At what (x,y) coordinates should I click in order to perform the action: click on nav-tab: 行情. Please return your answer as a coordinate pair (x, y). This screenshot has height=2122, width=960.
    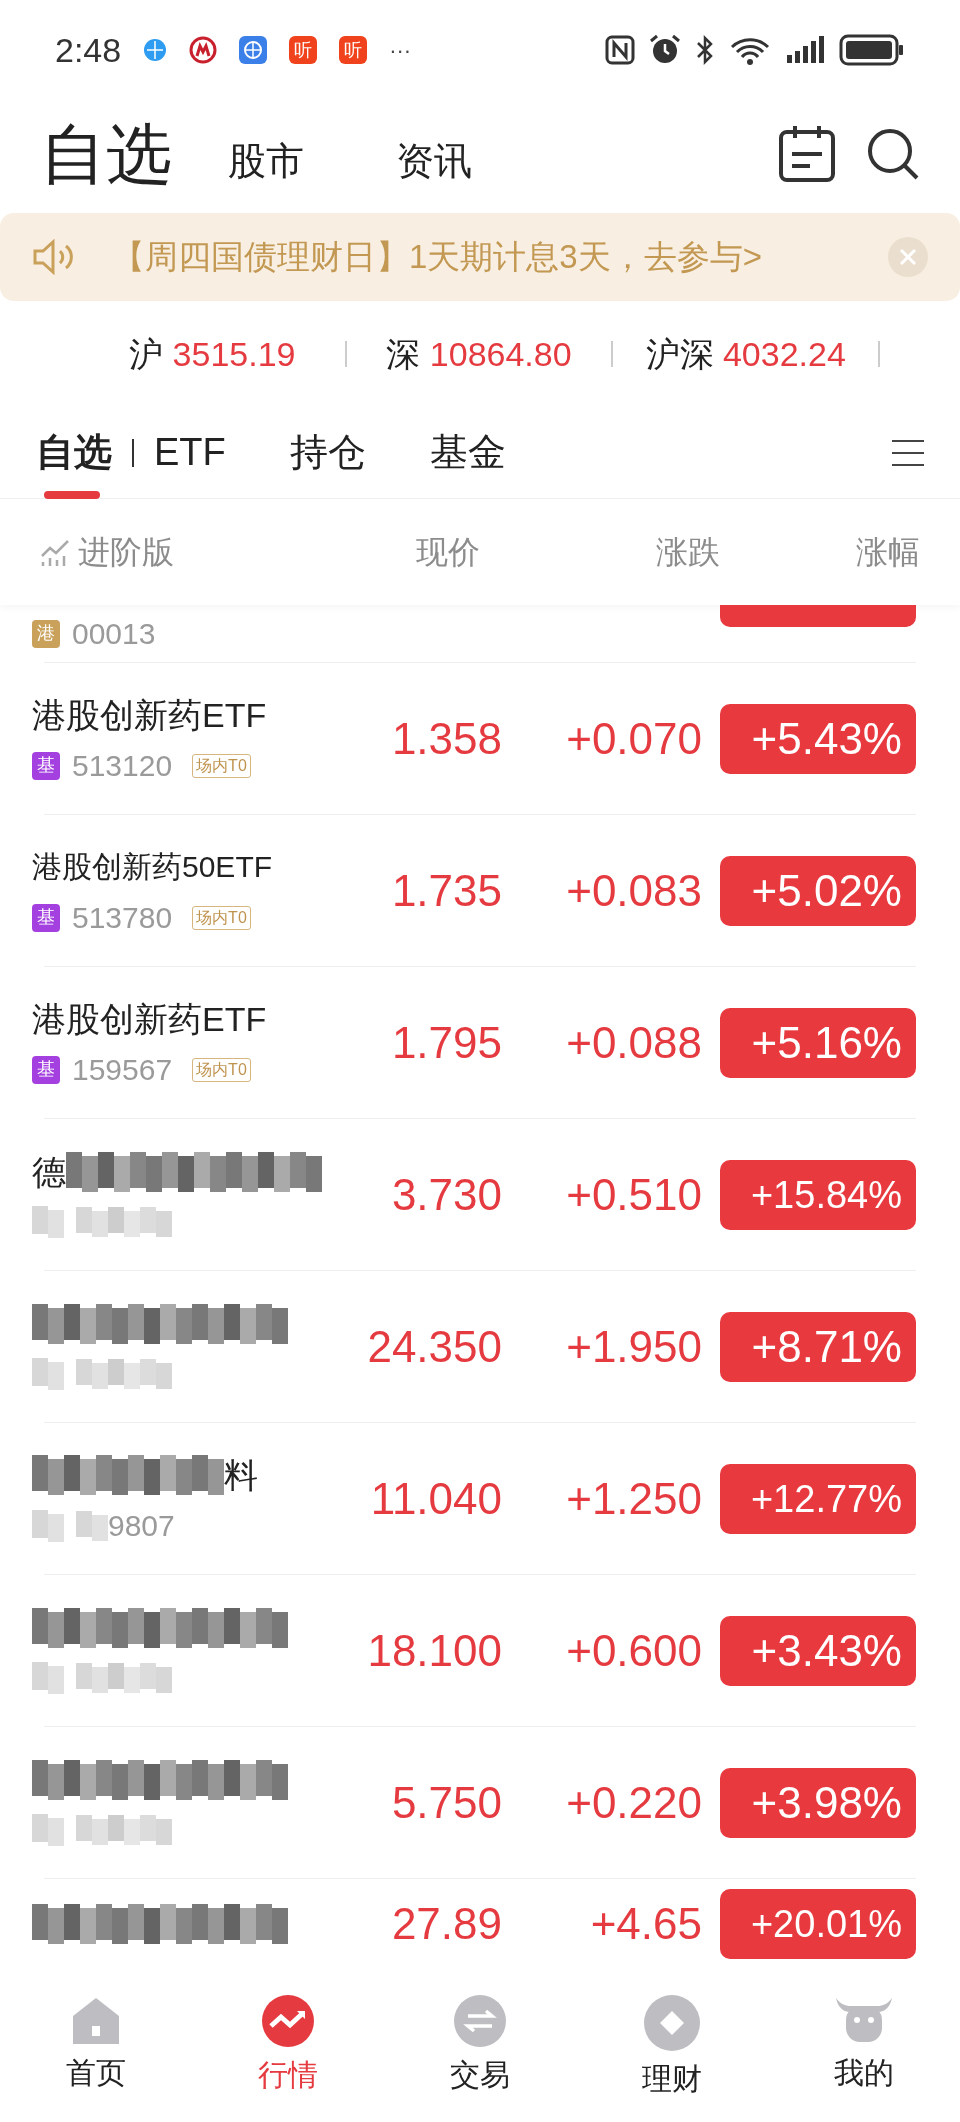
    Looking at the image, I should click on (288, 2045).